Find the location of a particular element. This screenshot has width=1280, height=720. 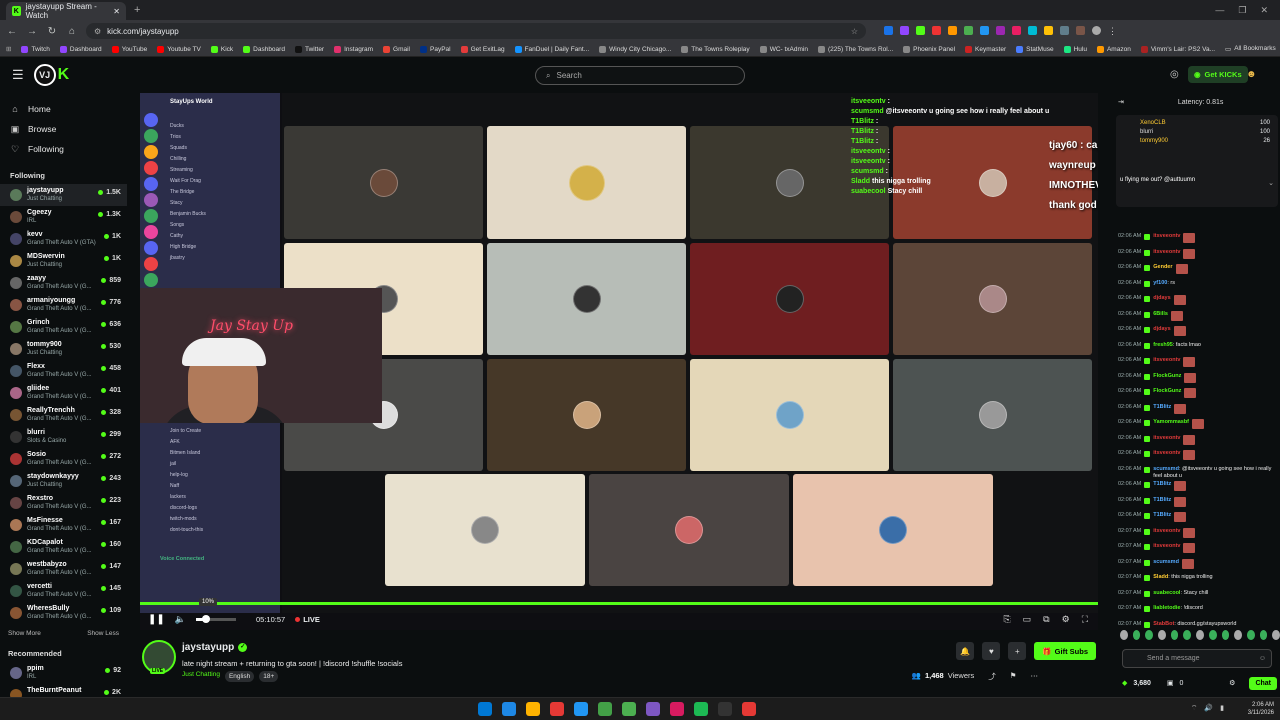

tag-mature: 18+ is located at coordinates (269, 676).